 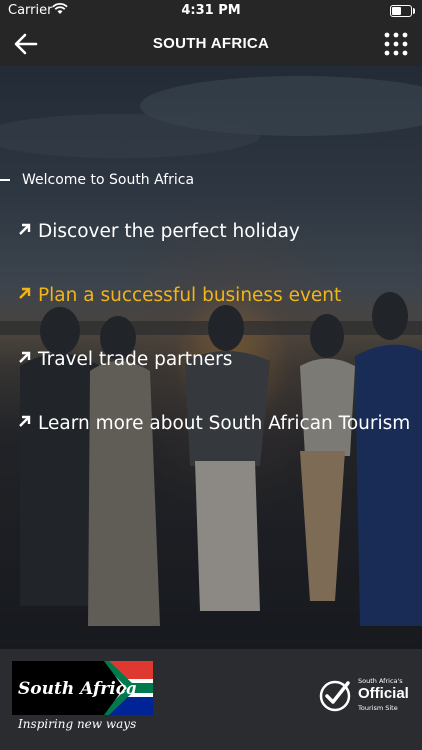 I want to click on menu-item: Learn more about South African Tourism, so click(x=214, y=423).